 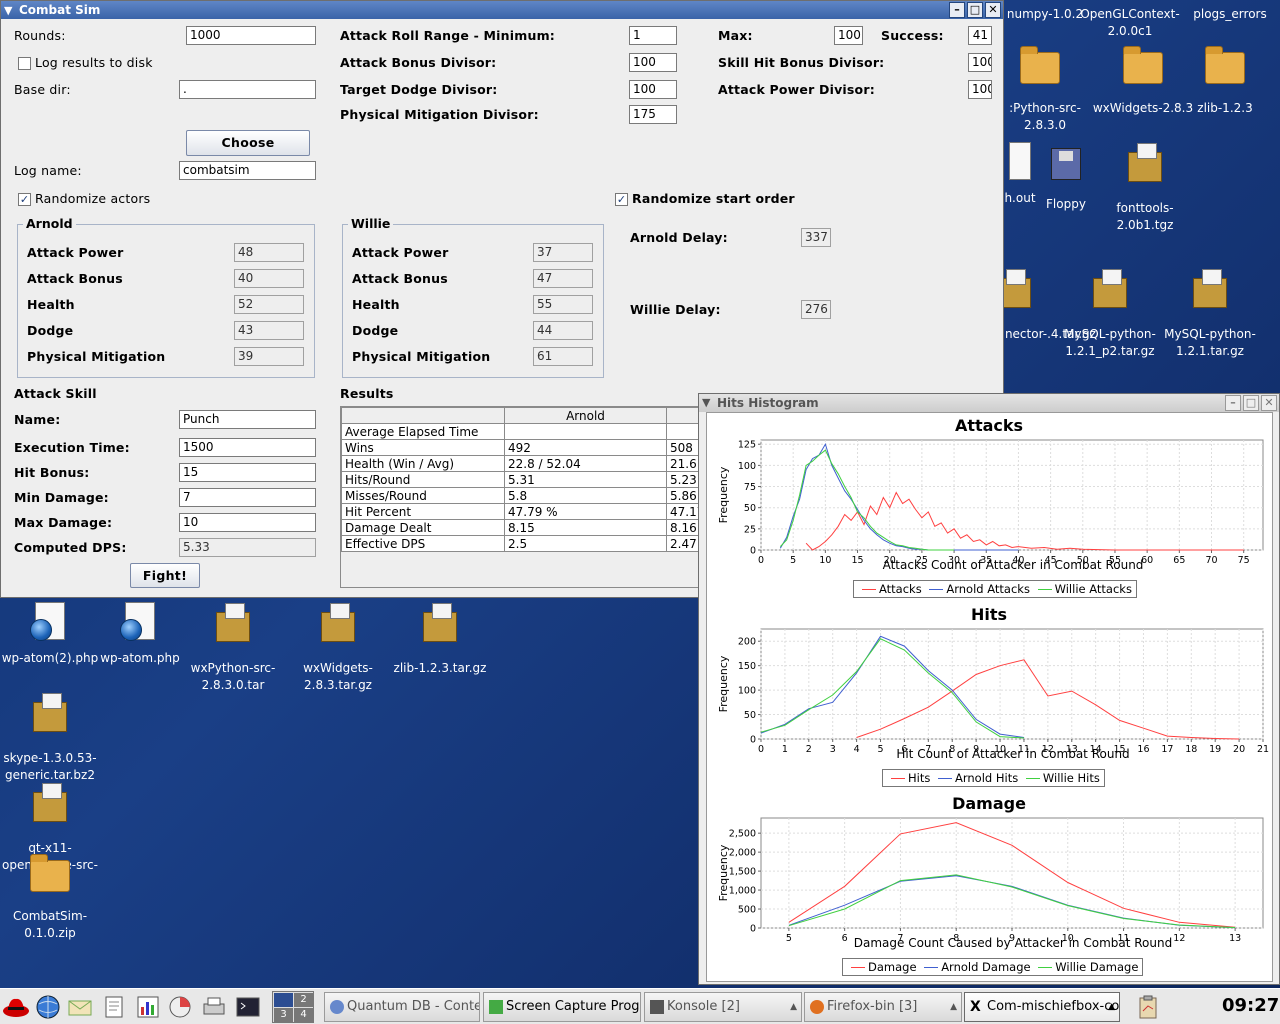 What do you see at coordinates (338, 647) in the screenshot?
I see `desktop-icon-wxwidgets-tar: wxWidgets-2.8.3.tar.gz` at bounding box center [338, 647].